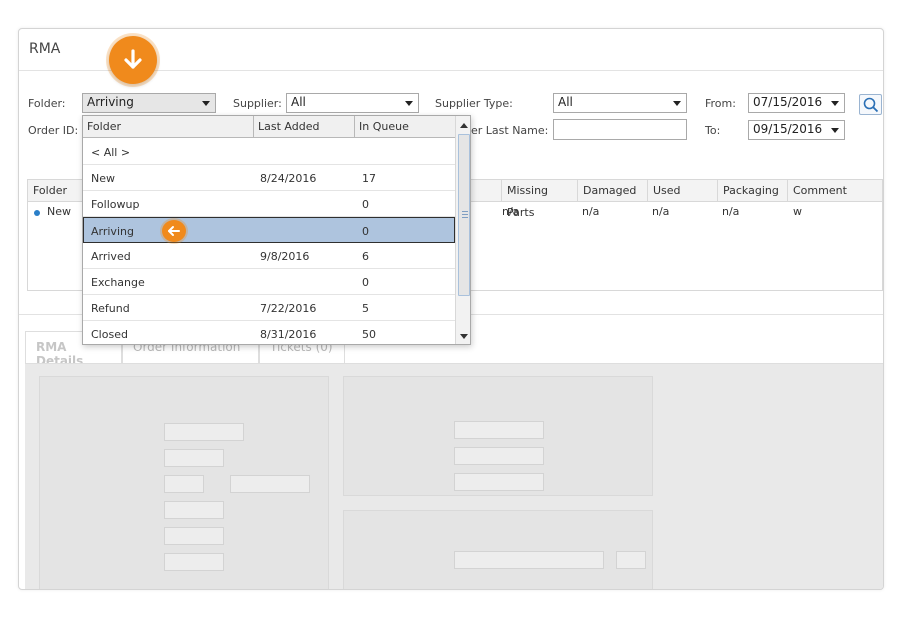 The image size is (900, 620). What do you see at coordinates (565, 102) in the screenshot?
I see `supplier-type-select-value: All` at bounding box center [565, 102].